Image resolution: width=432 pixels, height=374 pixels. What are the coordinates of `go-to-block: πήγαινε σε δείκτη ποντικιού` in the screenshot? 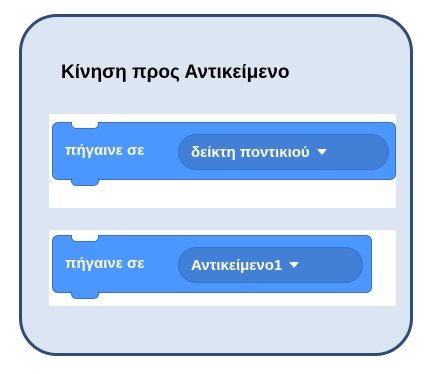 It's located at (224, 154).